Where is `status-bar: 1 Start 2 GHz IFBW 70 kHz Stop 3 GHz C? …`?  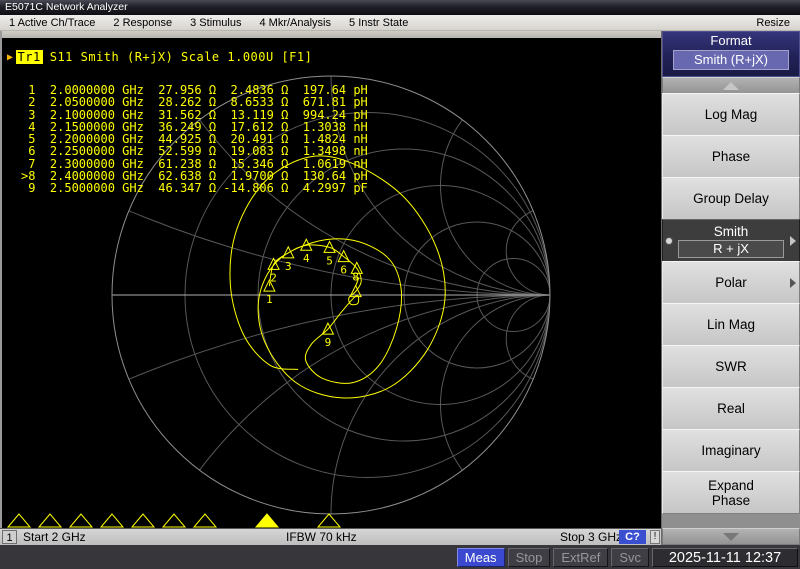 status-bar: 1 Start 2 GHz IFBW 70 kHz Stop 3 GHz C? … is located at coordinates (330, 536).